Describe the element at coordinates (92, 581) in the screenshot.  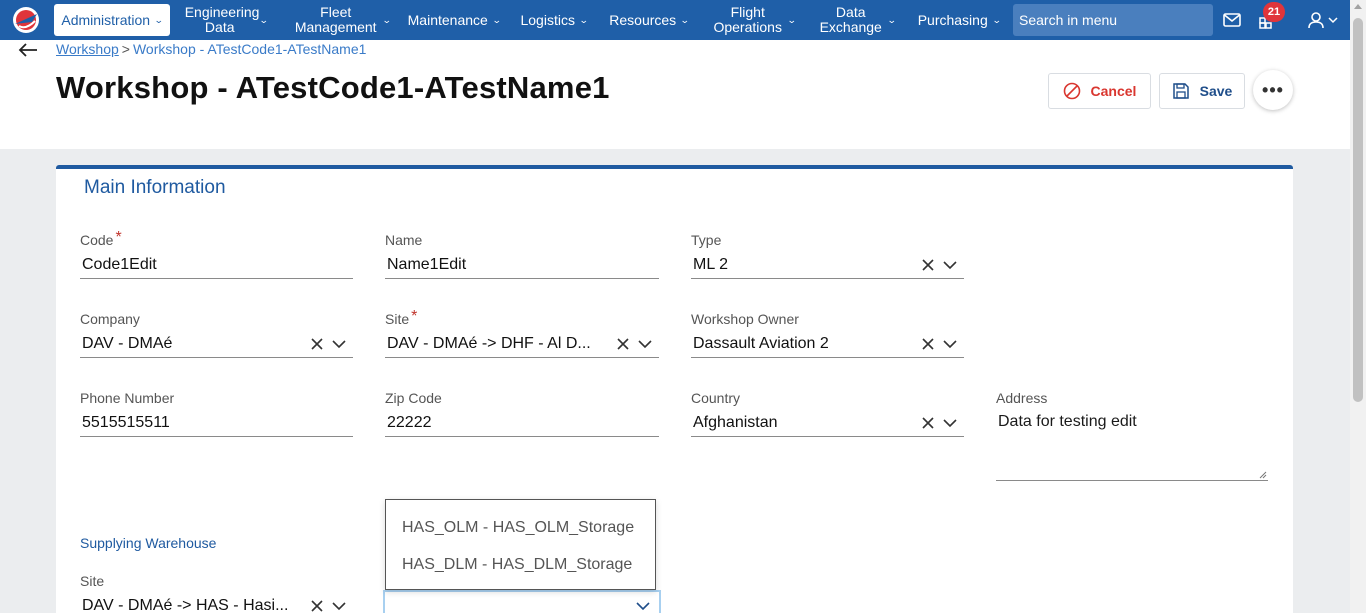
I see `warehouse-site-label: Site` at that location.